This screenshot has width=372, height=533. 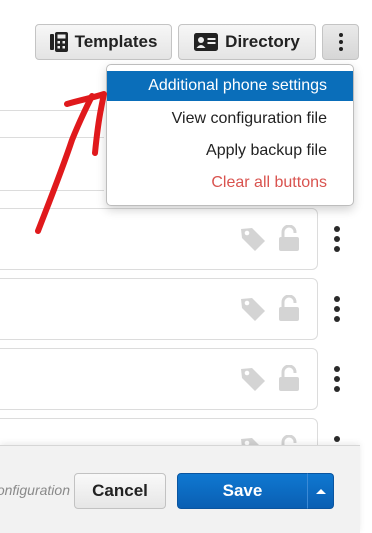 What do you see at coordinates (206, 42) in the screenshot?
I see `contact-card-icon` at bounding box center [206, 42].